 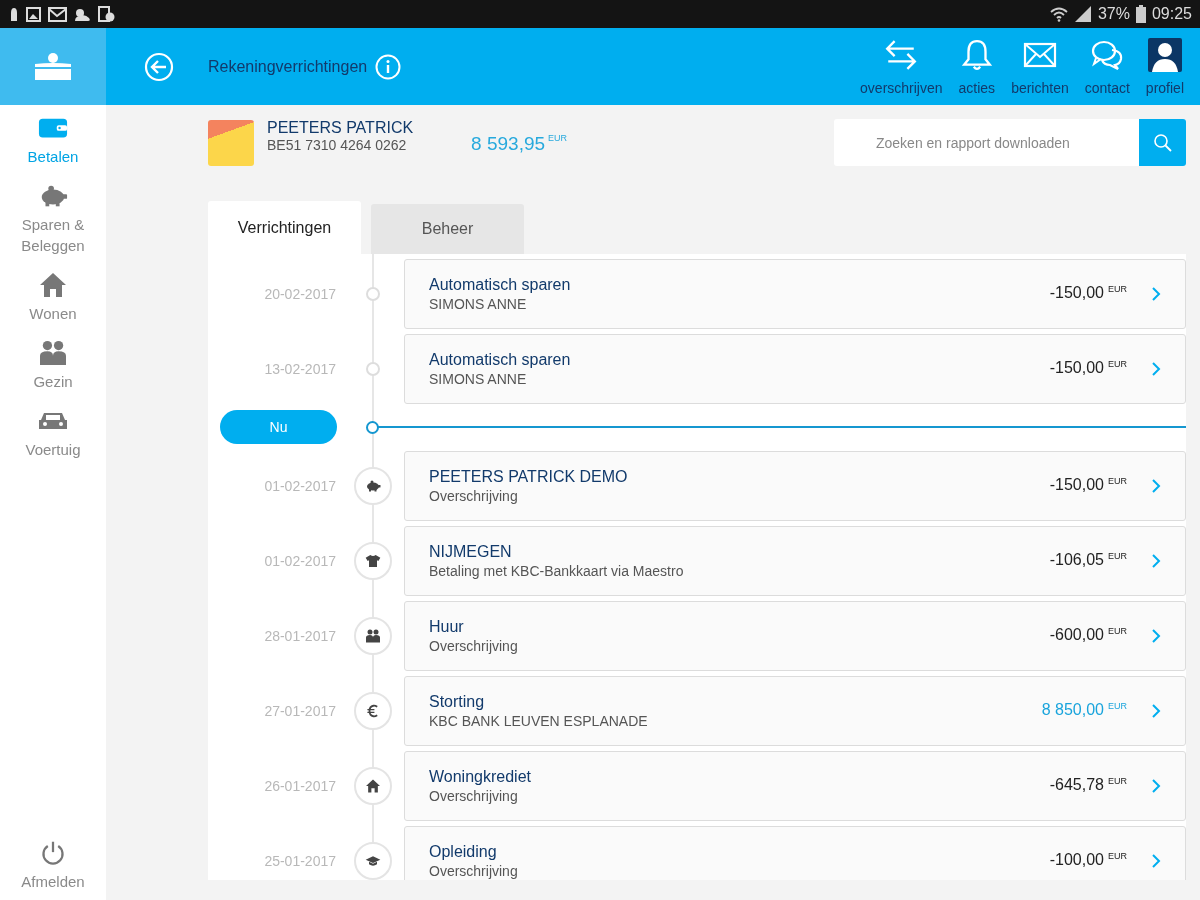 I want to click on logout-button: Afmelden, so click(x=53, y=864).